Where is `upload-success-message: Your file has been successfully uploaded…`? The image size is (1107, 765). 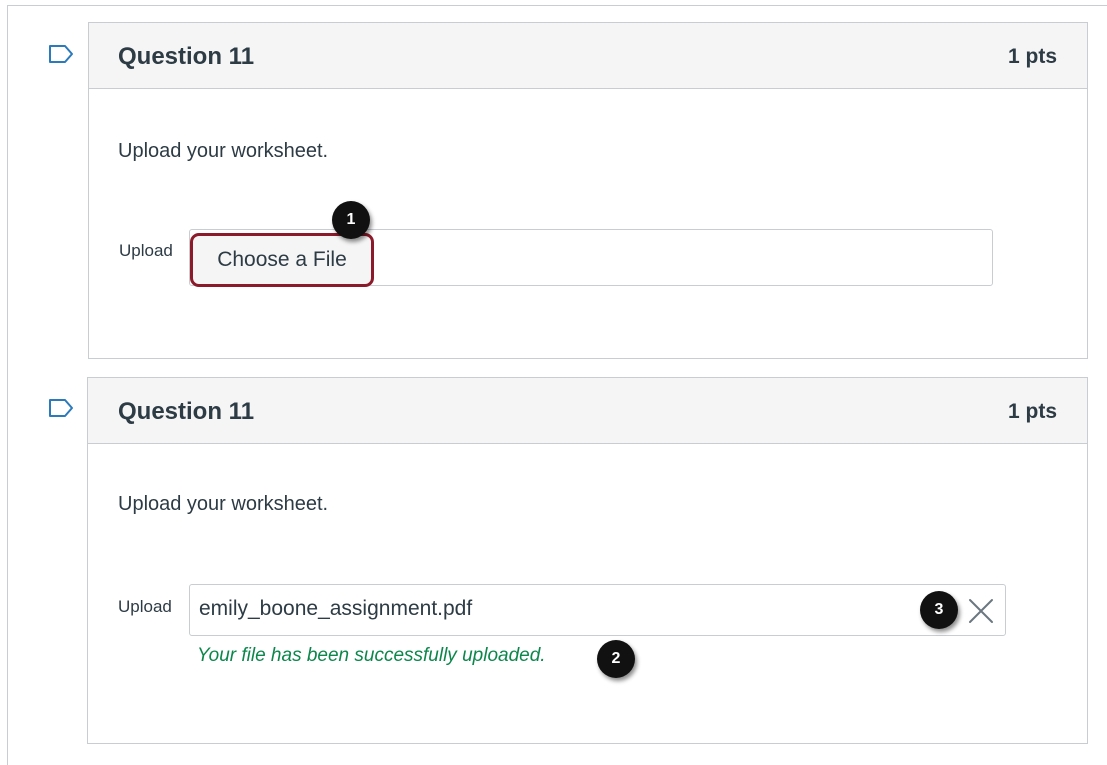
upload-success-message: Your file has been successfully uploaded… is located at coordinates (371, 655).